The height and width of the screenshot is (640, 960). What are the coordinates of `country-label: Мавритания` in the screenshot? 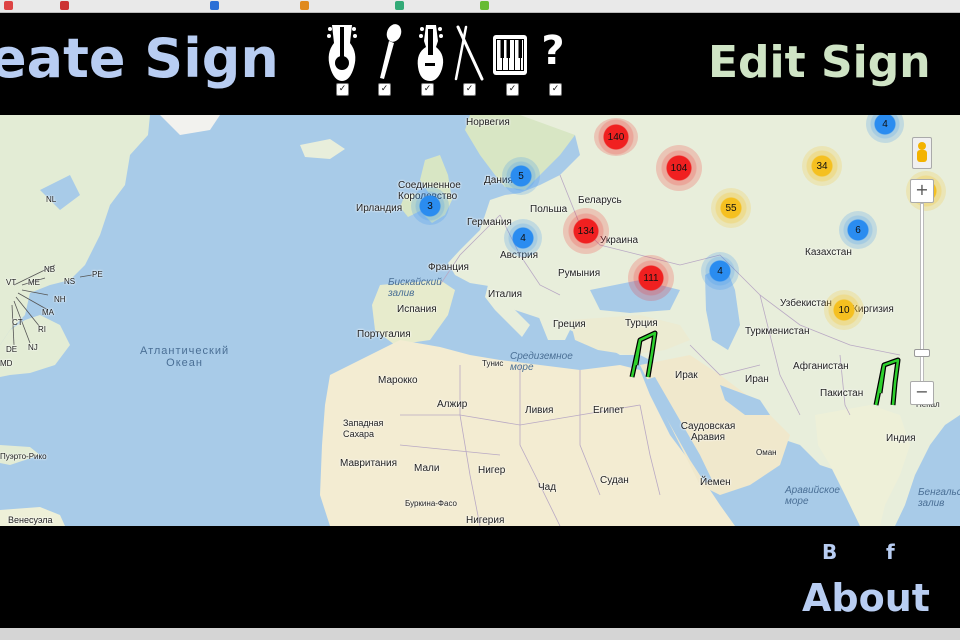 It's located at (369, 463).